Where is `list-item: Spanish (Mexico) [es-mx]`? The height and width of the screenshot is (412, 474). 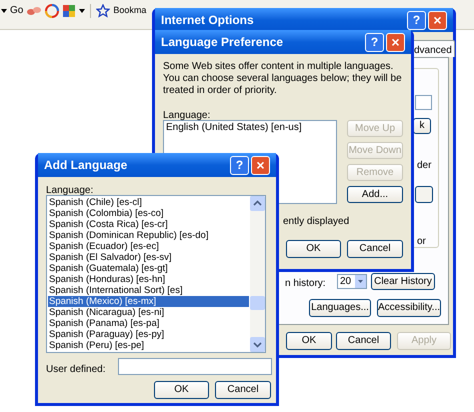 list-item: Spanish (Mexico) [es-mx] is located at coordinates (148, 301).